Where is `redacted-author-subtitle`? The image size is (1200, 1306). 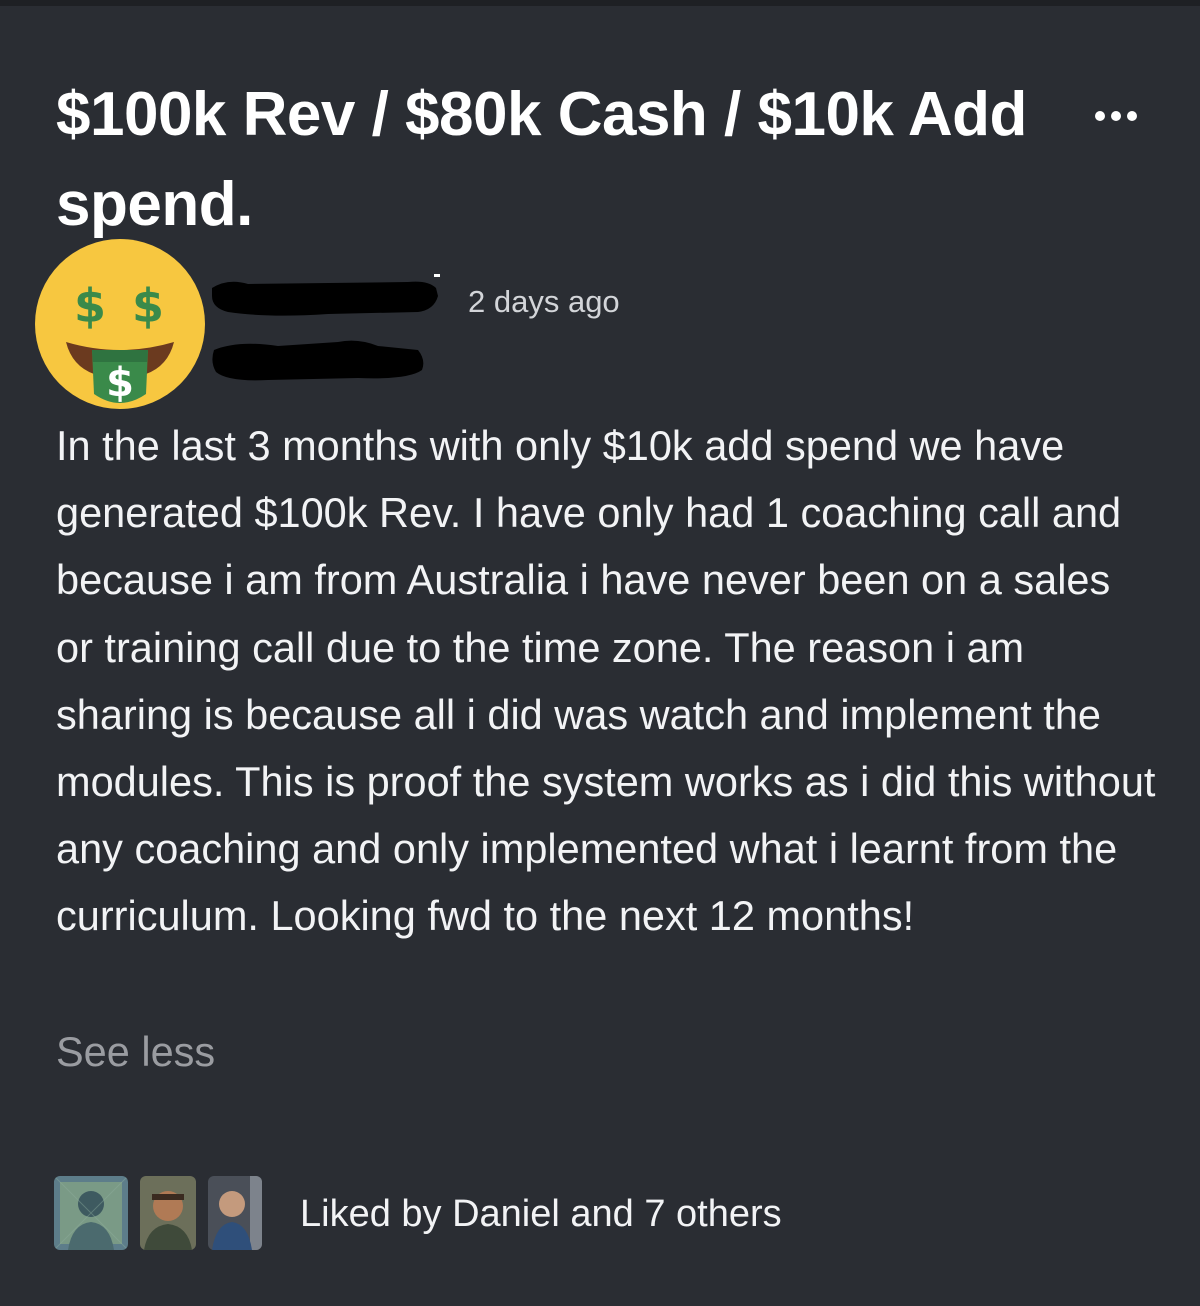
redacted-author-subtitle is located at coordinates (318, 360).